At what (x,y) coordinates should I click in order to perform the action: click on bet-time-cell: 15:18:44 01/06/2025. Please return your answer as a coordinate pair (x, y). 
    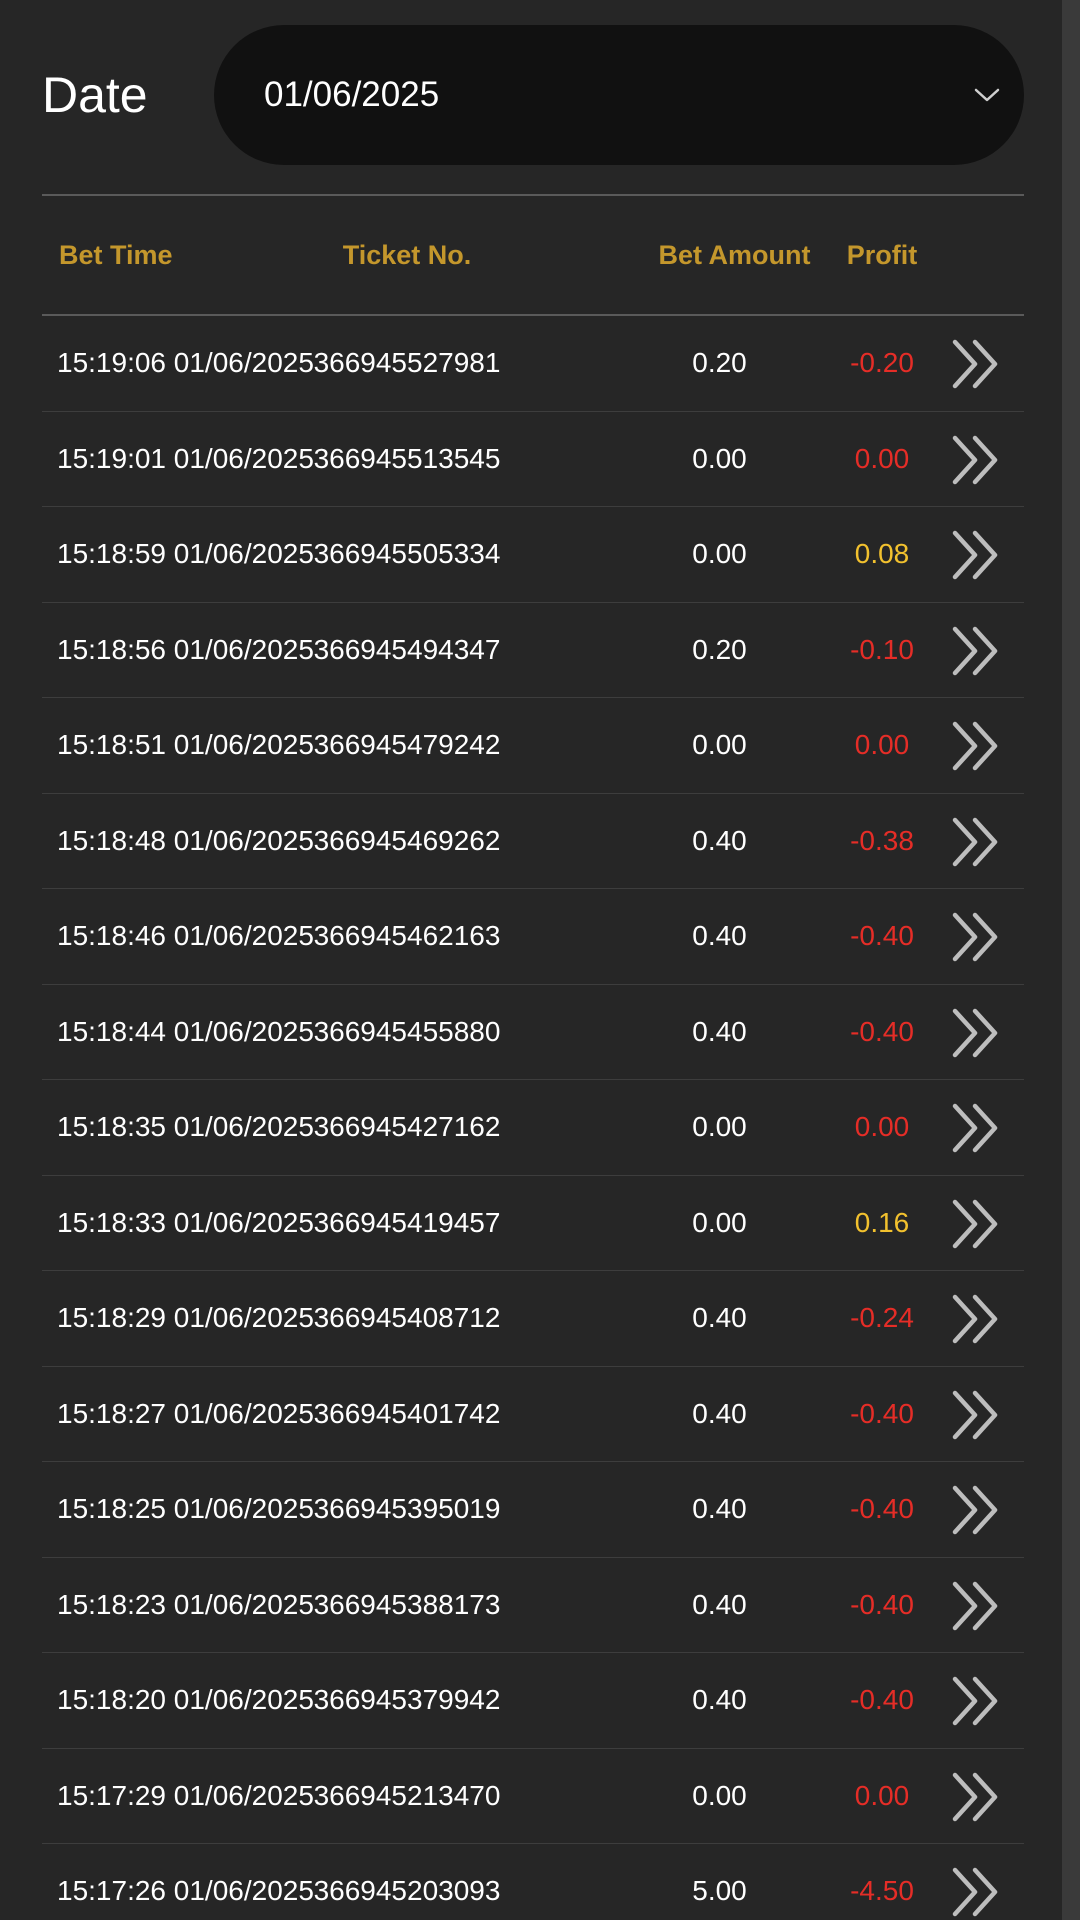
    Looking at the image, I should click on (185, 1031).